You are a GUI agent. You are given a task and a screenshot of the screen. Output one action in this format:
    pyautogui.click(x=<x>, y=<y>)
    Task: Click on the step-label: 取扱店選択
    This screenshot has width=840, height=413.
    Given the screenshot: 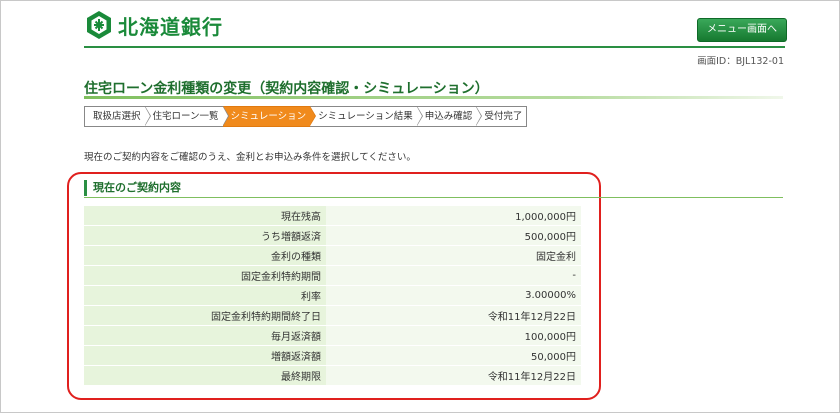 What is the action you would take?
    pyautogui.click(x=117, y=116)
    